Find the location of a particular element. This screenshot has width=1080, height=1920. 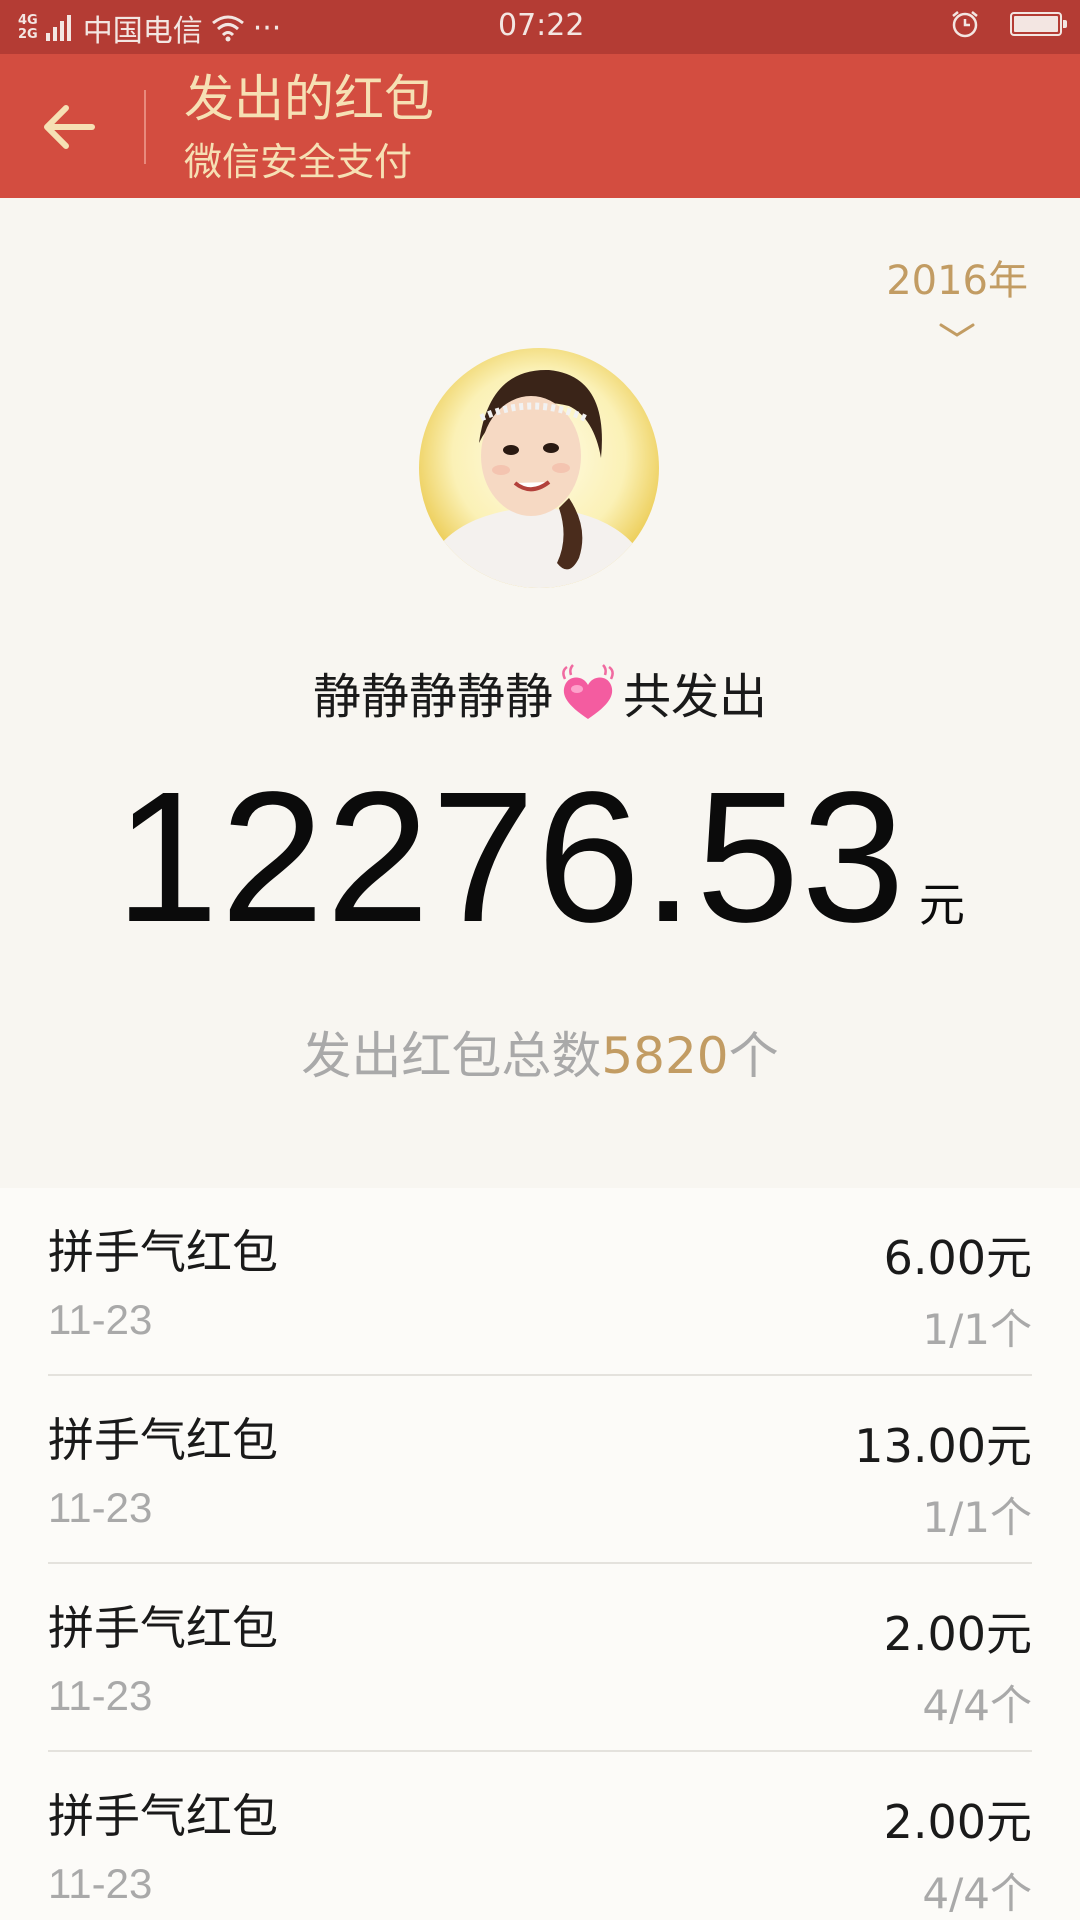

total-amount-row: 12276.53 元 is located at coordinates (540, 858).